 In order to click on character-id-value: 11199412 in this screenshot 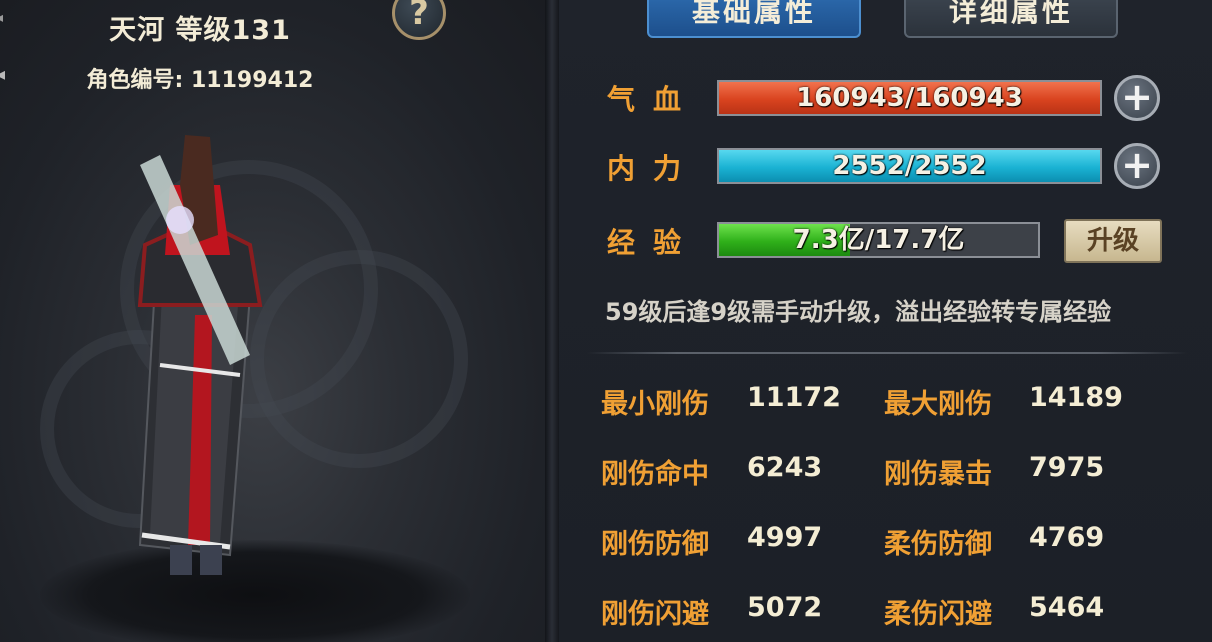, I will do `click(252, 80)`.